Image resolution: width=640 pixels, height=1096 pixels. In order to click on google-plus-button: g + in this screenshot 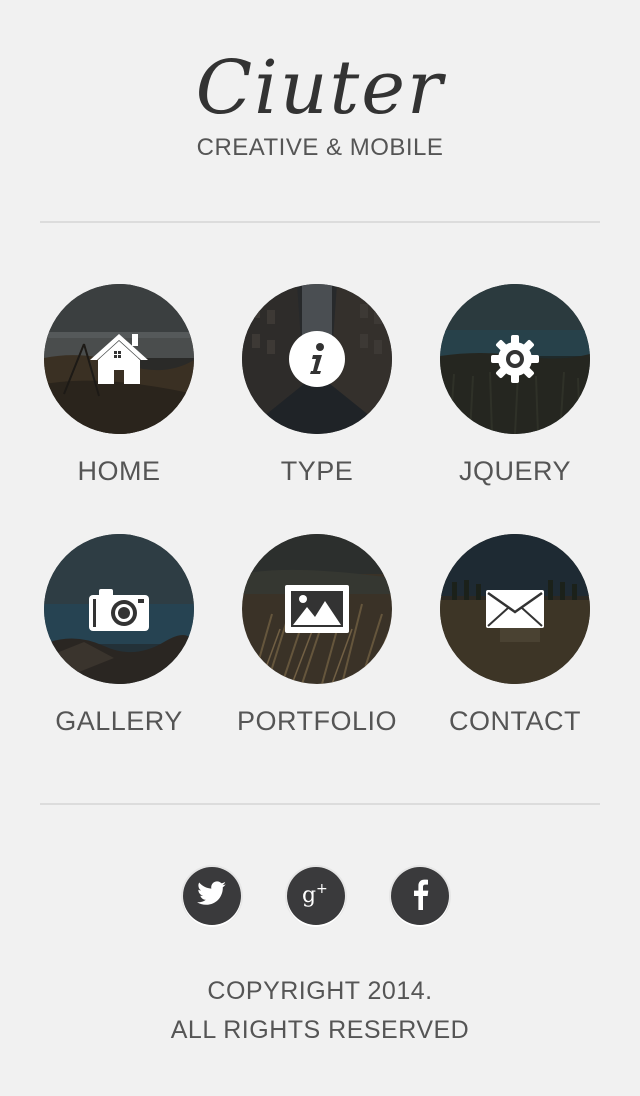, I will do `click(316, 896)`.